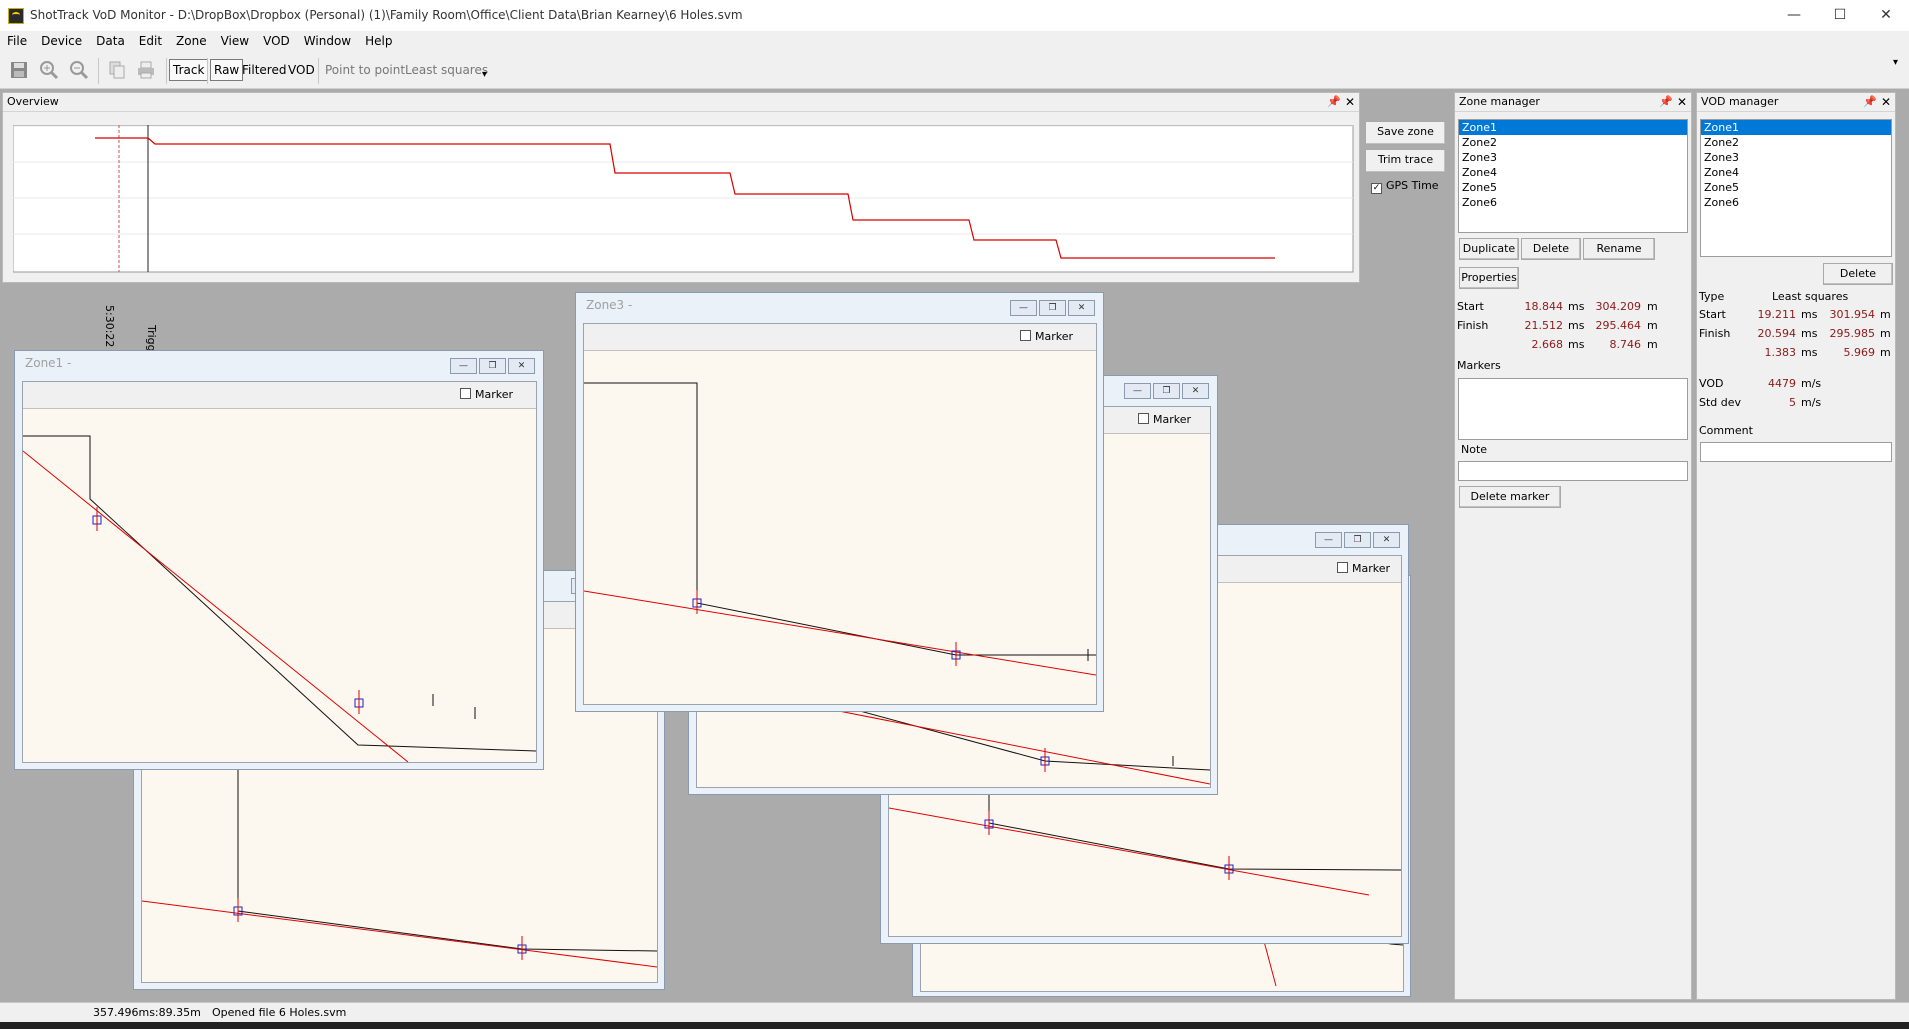  What do you see at coordinates (1858, 274) in the screenshot?
I see `delete-vod-button: Delete` at bounding box center [1858, 274].